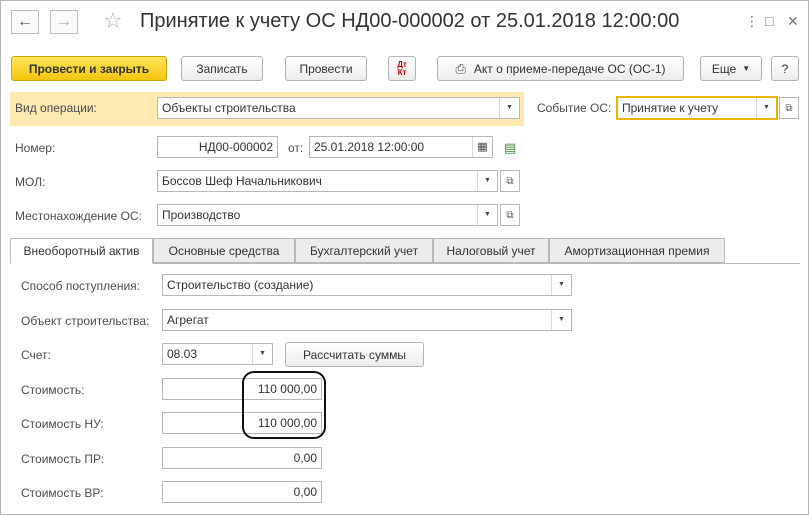  I want to click on mol-field: Боссов Шеф Начальникович ▼, so click(327, 181).